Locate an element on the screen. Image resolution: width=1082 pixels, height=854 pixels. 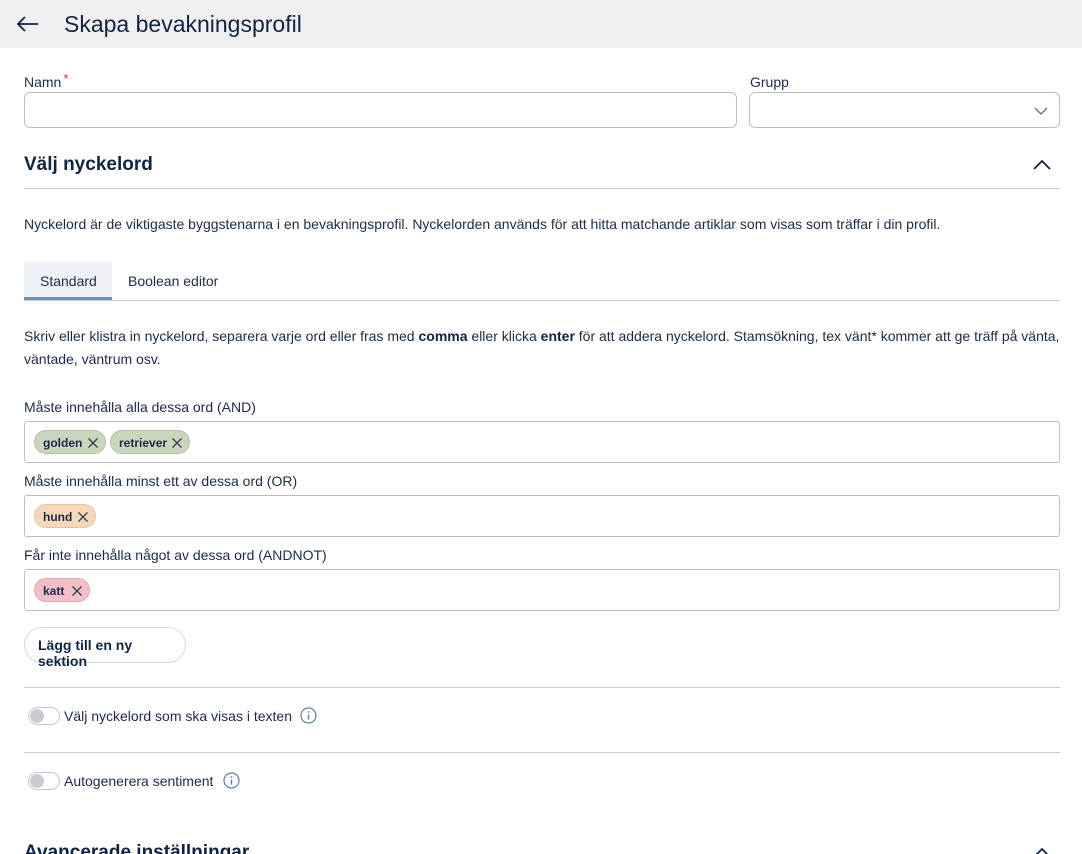
group-label: Grupp is located at coordinates (769, 82).